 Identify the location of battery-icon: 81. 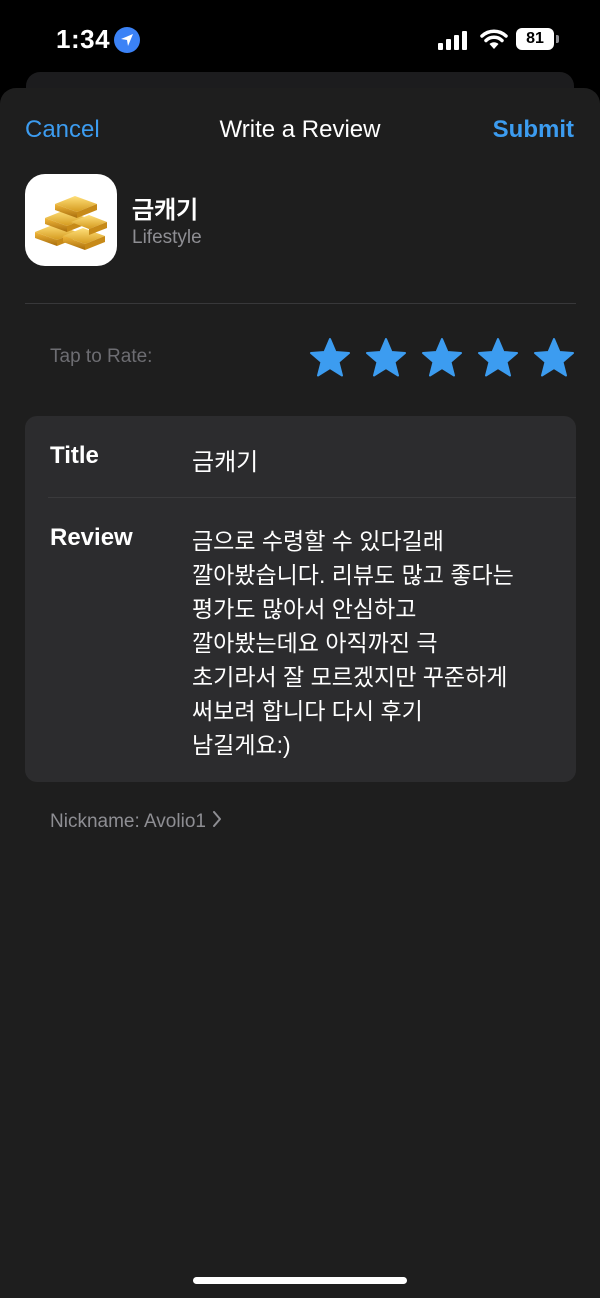
(535, 39).